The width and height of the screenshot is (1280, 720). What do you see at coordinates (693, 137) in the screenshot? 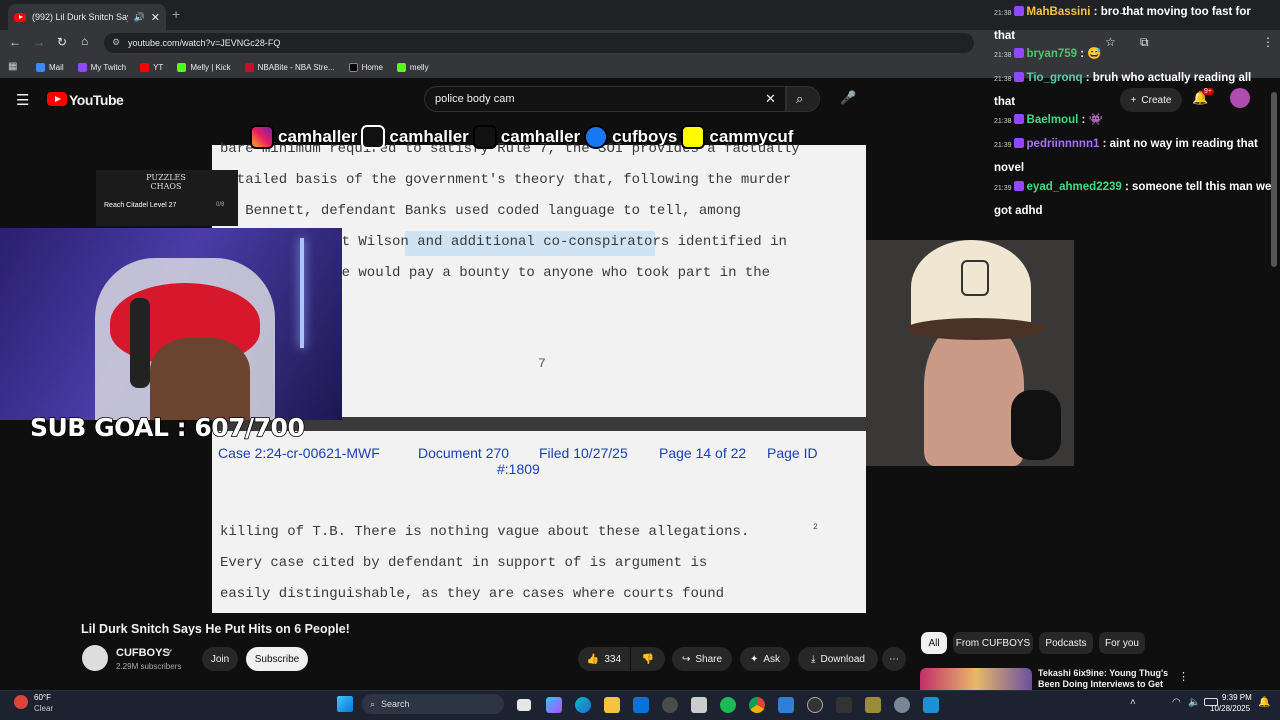
I see `snapchat-icon` at bounding box center [693, 137].